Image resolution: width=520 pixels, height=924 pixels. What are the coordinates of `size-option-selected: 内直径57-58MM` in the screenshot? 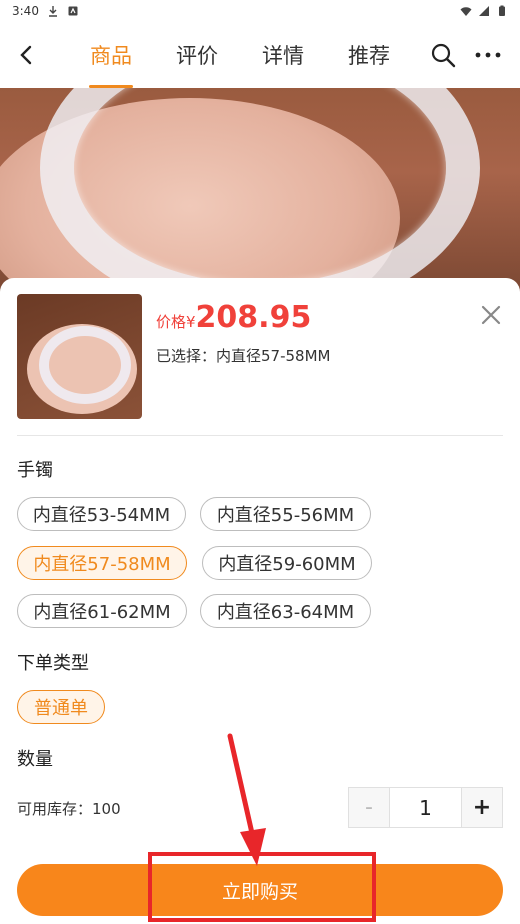 It's located at (102, 563).